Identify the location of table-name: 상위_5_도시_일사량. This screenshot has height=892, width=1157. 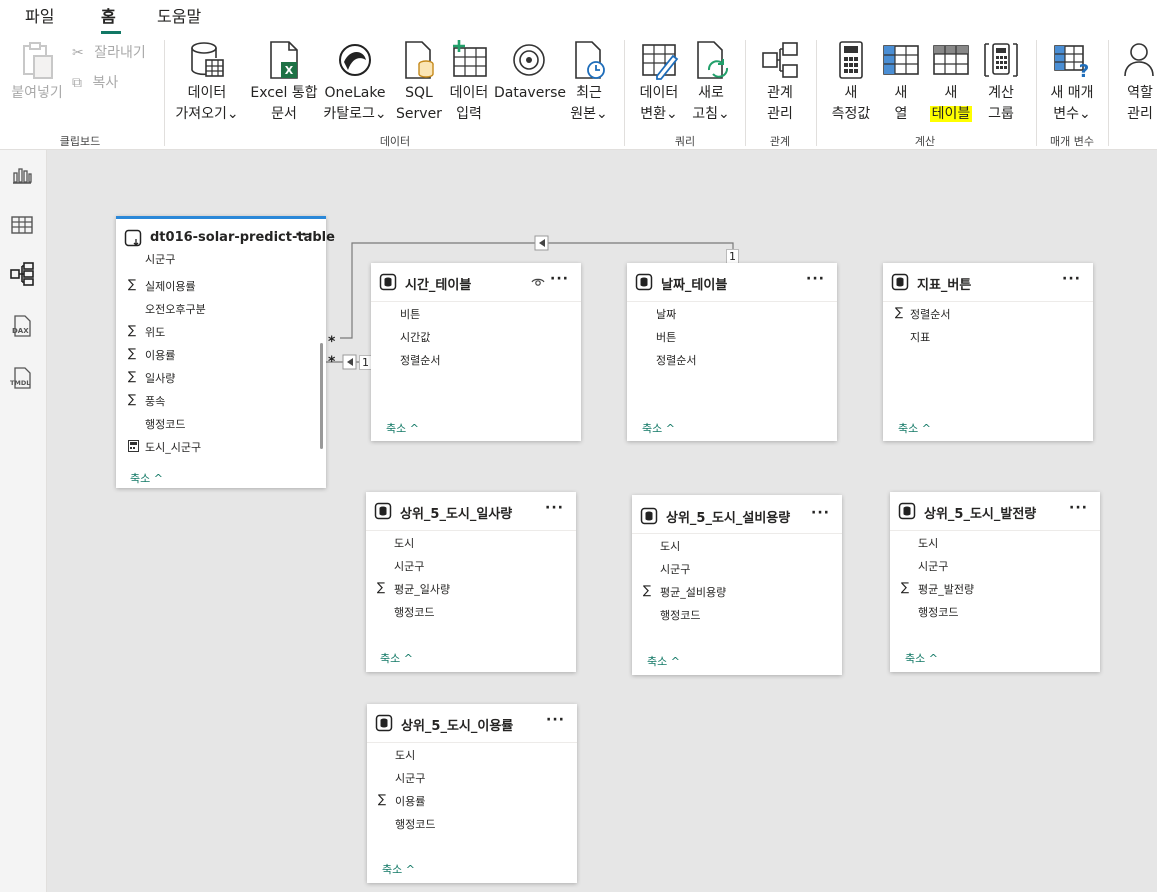
(456, 514).